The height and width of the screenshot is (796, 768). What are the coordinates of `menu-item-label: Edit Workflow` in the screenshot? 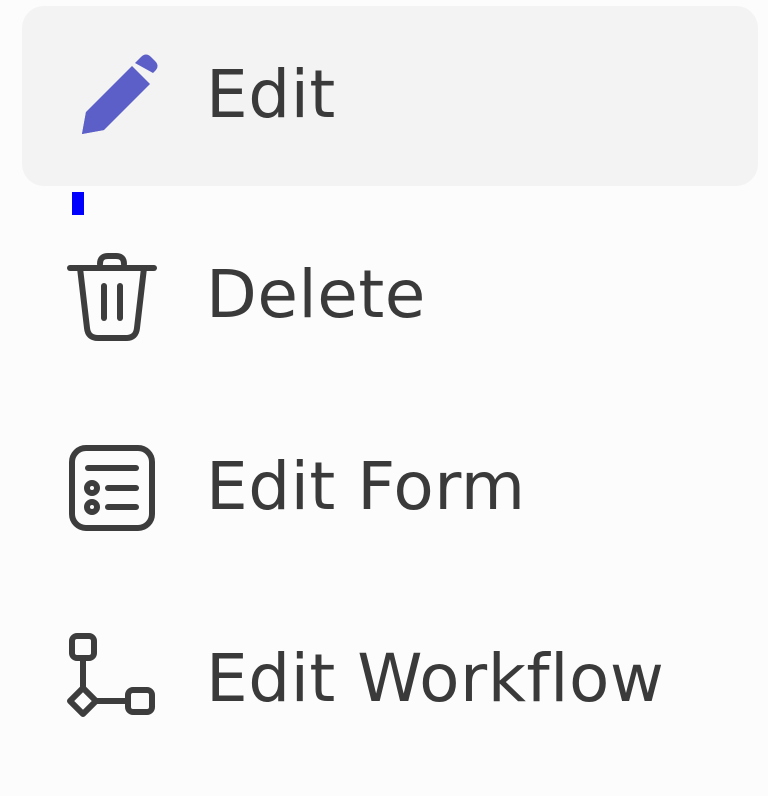 It's located at (435, 678).